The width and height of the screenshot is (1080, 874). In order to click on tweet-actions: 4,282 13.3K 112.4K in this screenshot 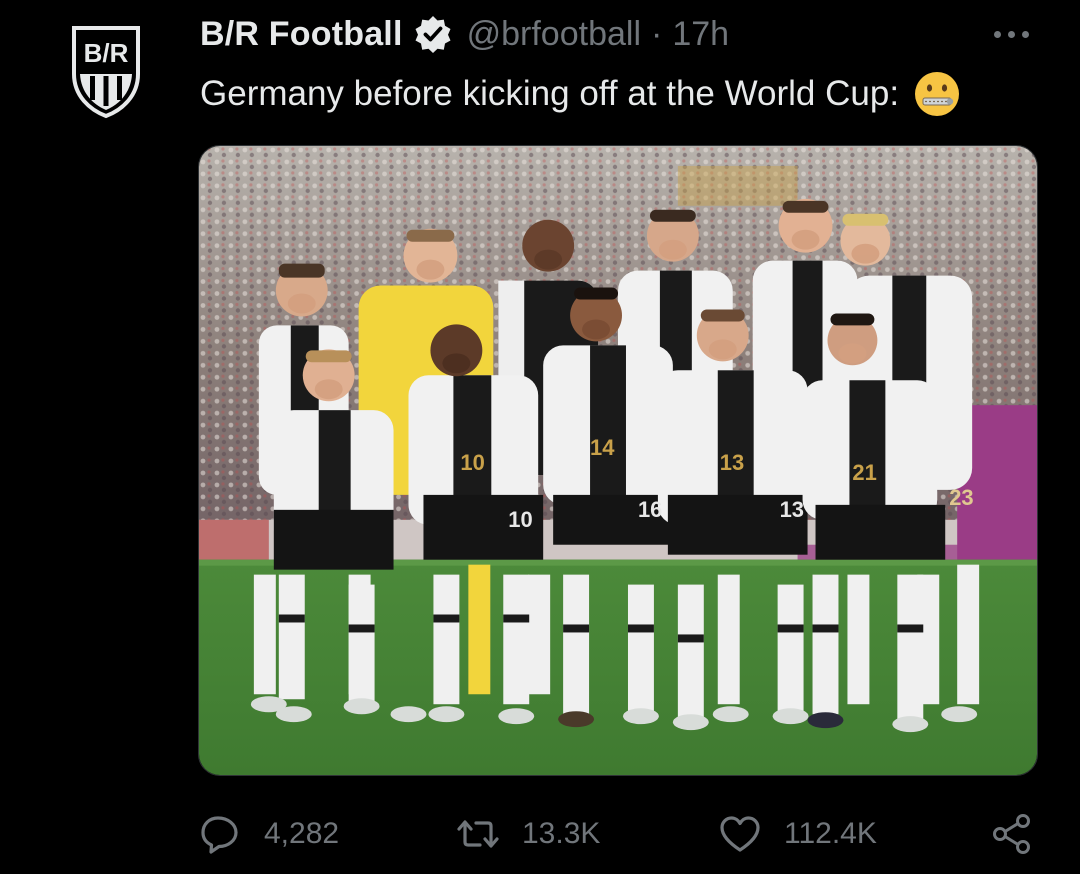, I will do `click(540, 834)`.